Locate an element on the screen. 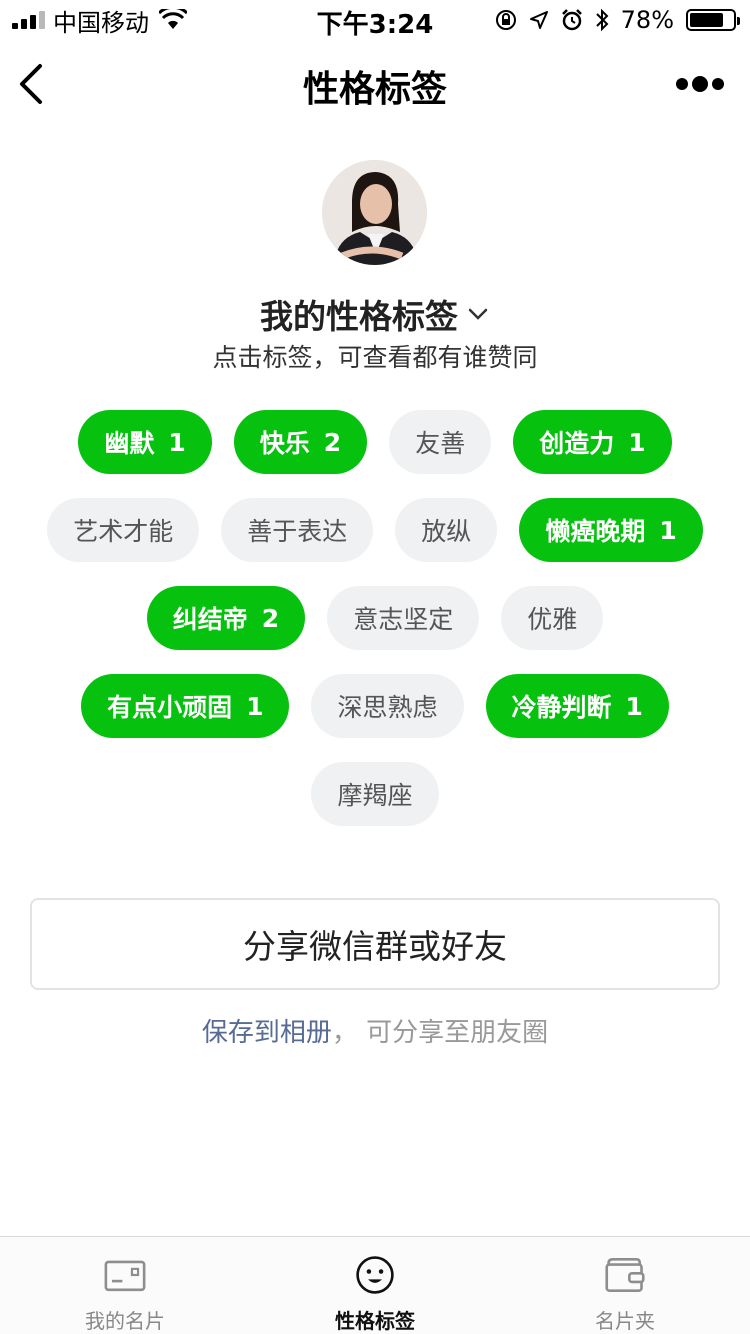 Image resolution: width=750 pixels, height=1334 pixels. bluetooth-icon is located at coordinates (602, 20).